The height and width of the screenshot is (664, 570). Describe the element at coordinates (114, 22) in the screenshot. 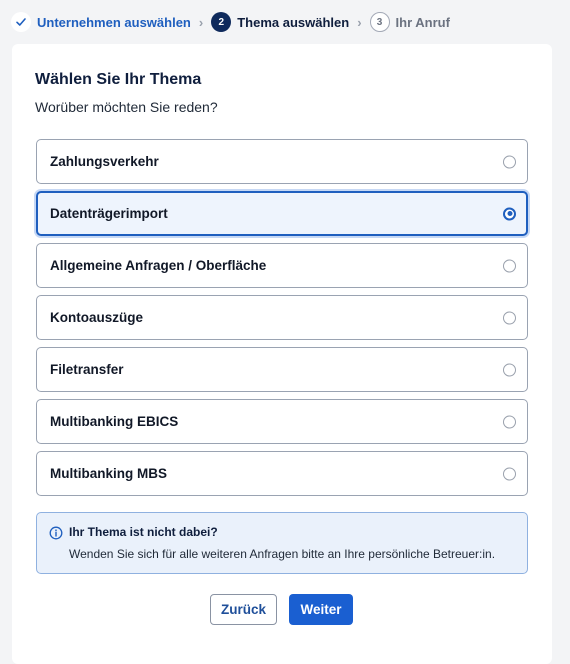

I see `step-label: Unternehmen auswählen` at that location.